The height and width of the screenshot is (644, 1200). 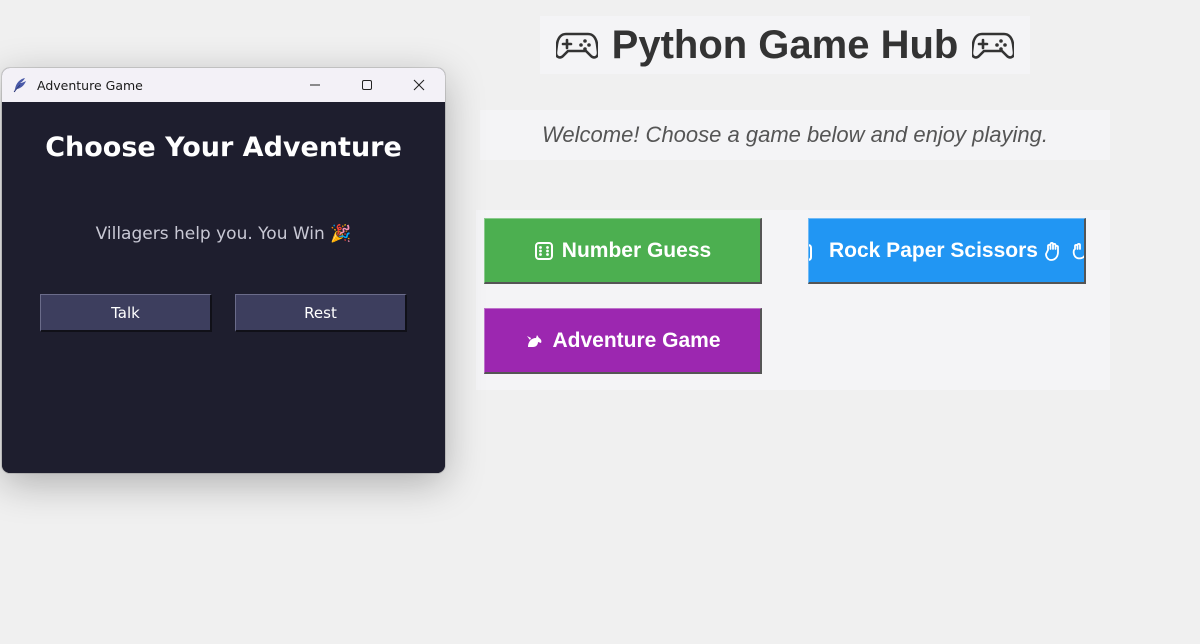 I want to click on dragon-icon, so click(x=534, y=340).